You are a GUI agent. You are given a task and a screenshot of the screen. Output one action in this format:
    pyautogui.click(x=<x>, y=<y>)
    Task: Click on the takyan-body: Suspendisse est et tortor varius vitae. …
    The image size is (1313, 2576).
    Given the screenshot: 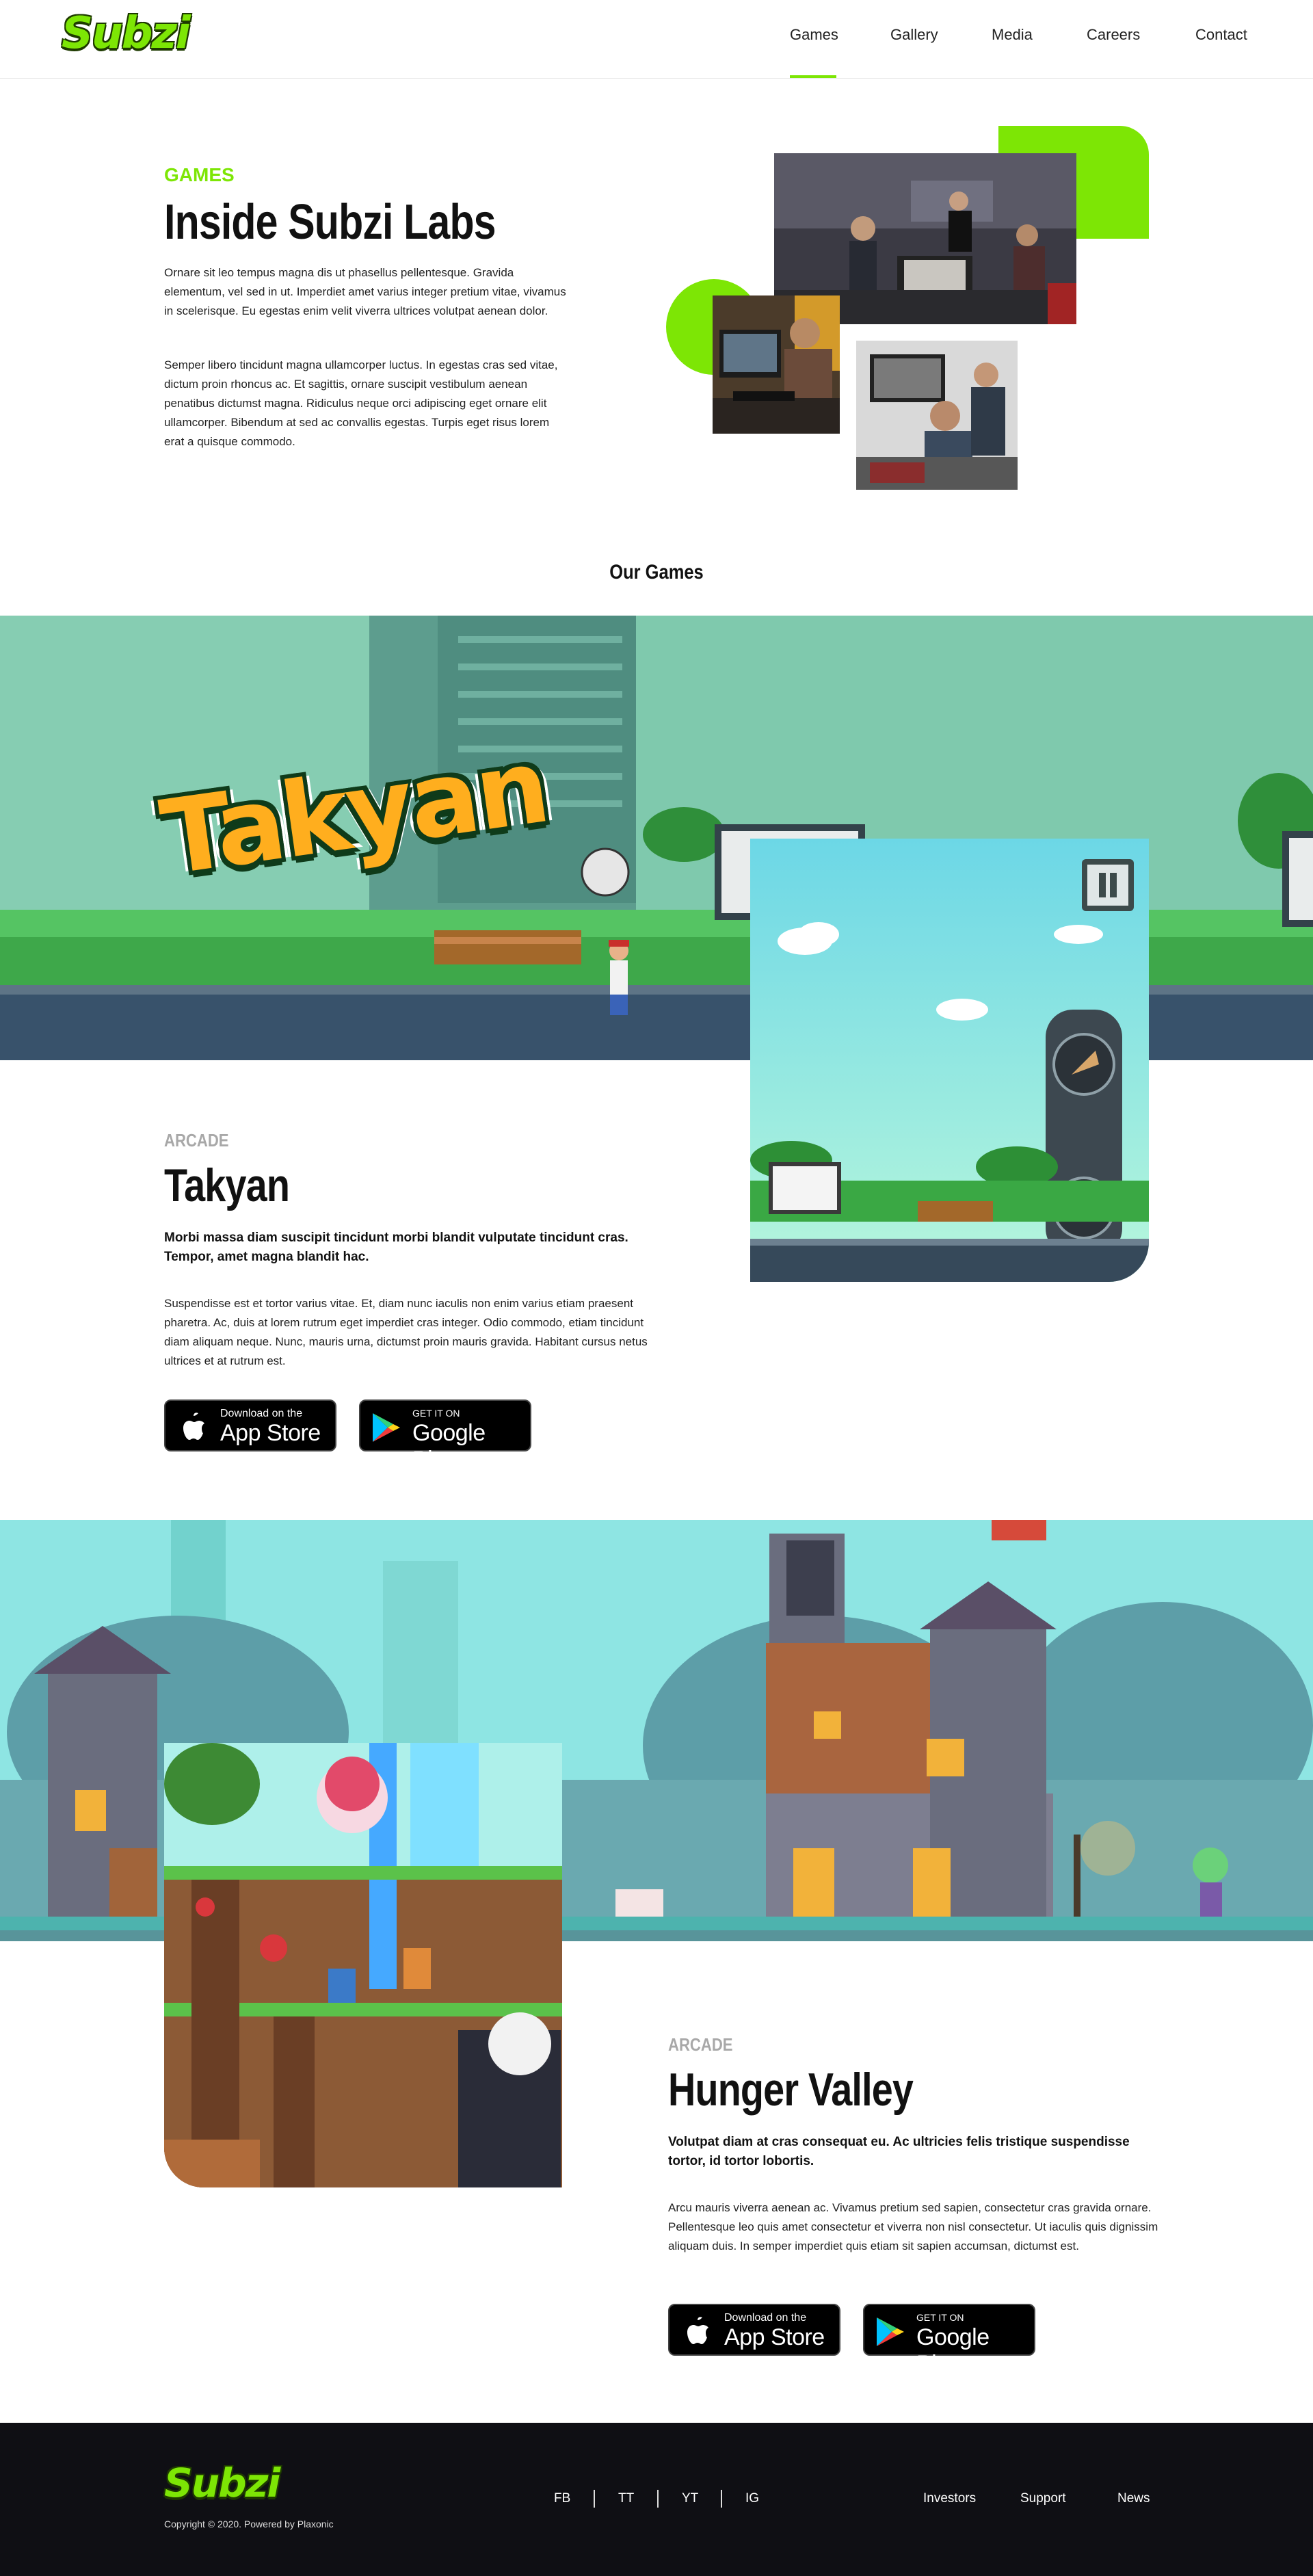 What is the action you would take?
    pyautogui.click(x=406, y=1332)
    